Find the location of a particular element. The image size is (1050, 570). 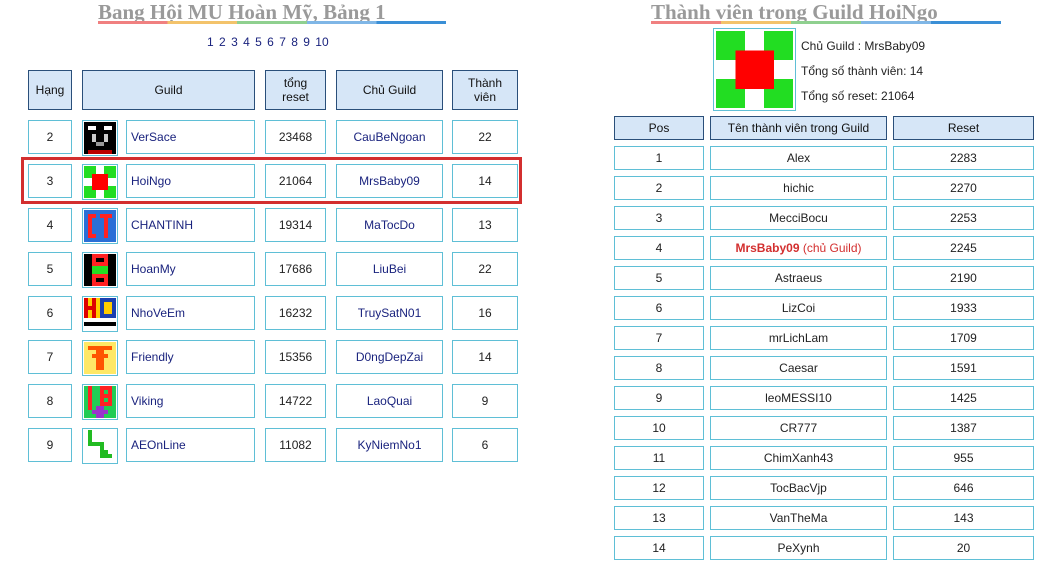

guild-master-cell: LiuBei is located at coordinates (389, 269).